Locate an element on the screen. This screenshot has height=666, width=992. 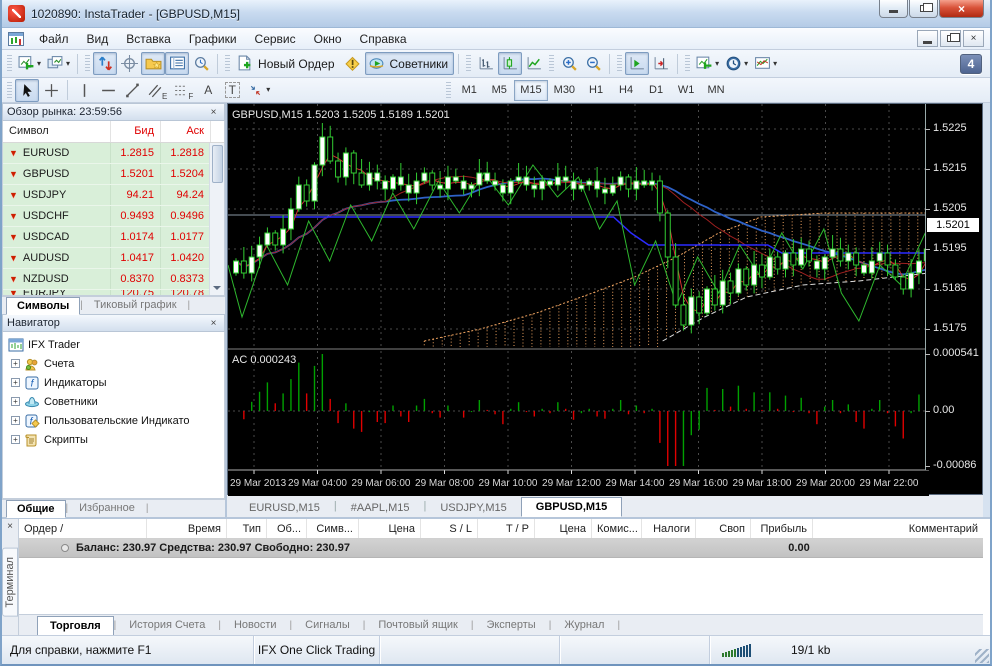
navigator-item-accounts: + Счета is located at coordinates (113, 363).